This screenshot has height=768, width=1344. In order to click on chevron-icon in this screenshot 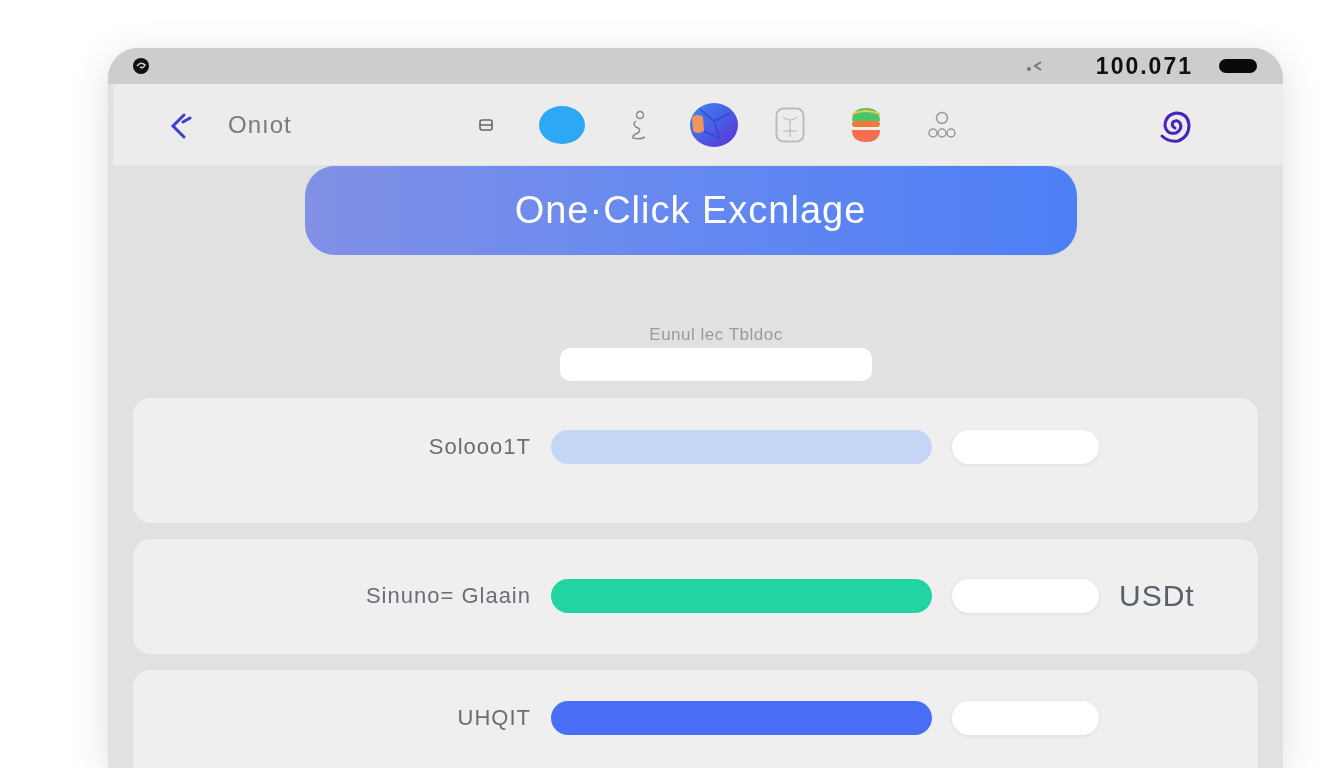, I will do `click(1033, 66)`.